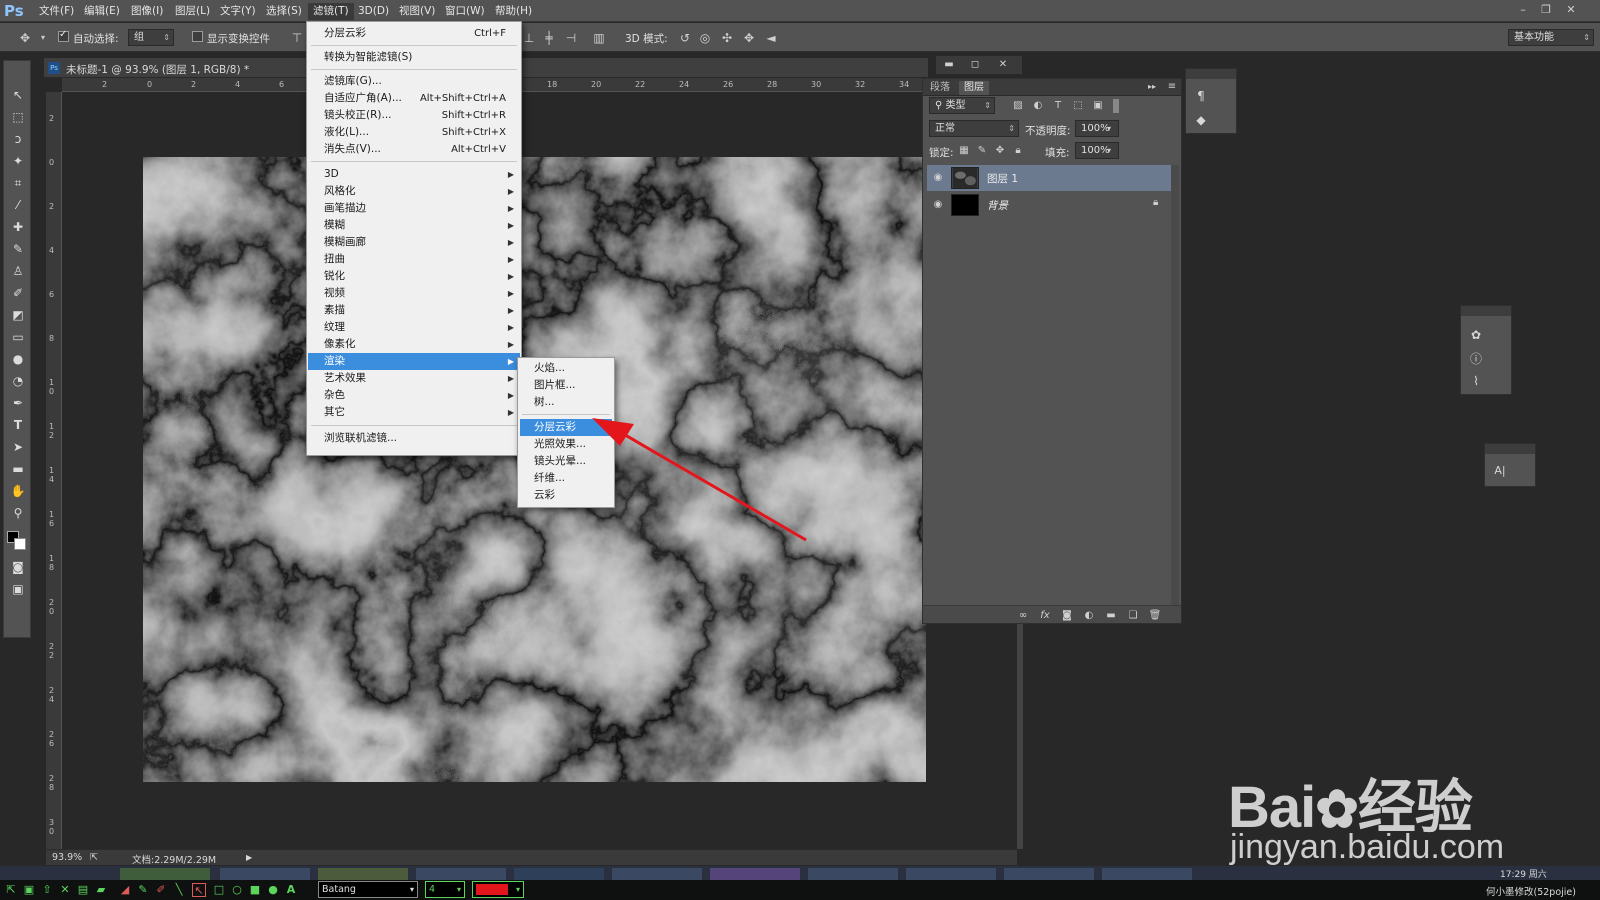  What do you see at coordinates (1155, 616) in the screenshot?
I see `trash-icon: 🗑︎` at bounding box center [1155, 616].